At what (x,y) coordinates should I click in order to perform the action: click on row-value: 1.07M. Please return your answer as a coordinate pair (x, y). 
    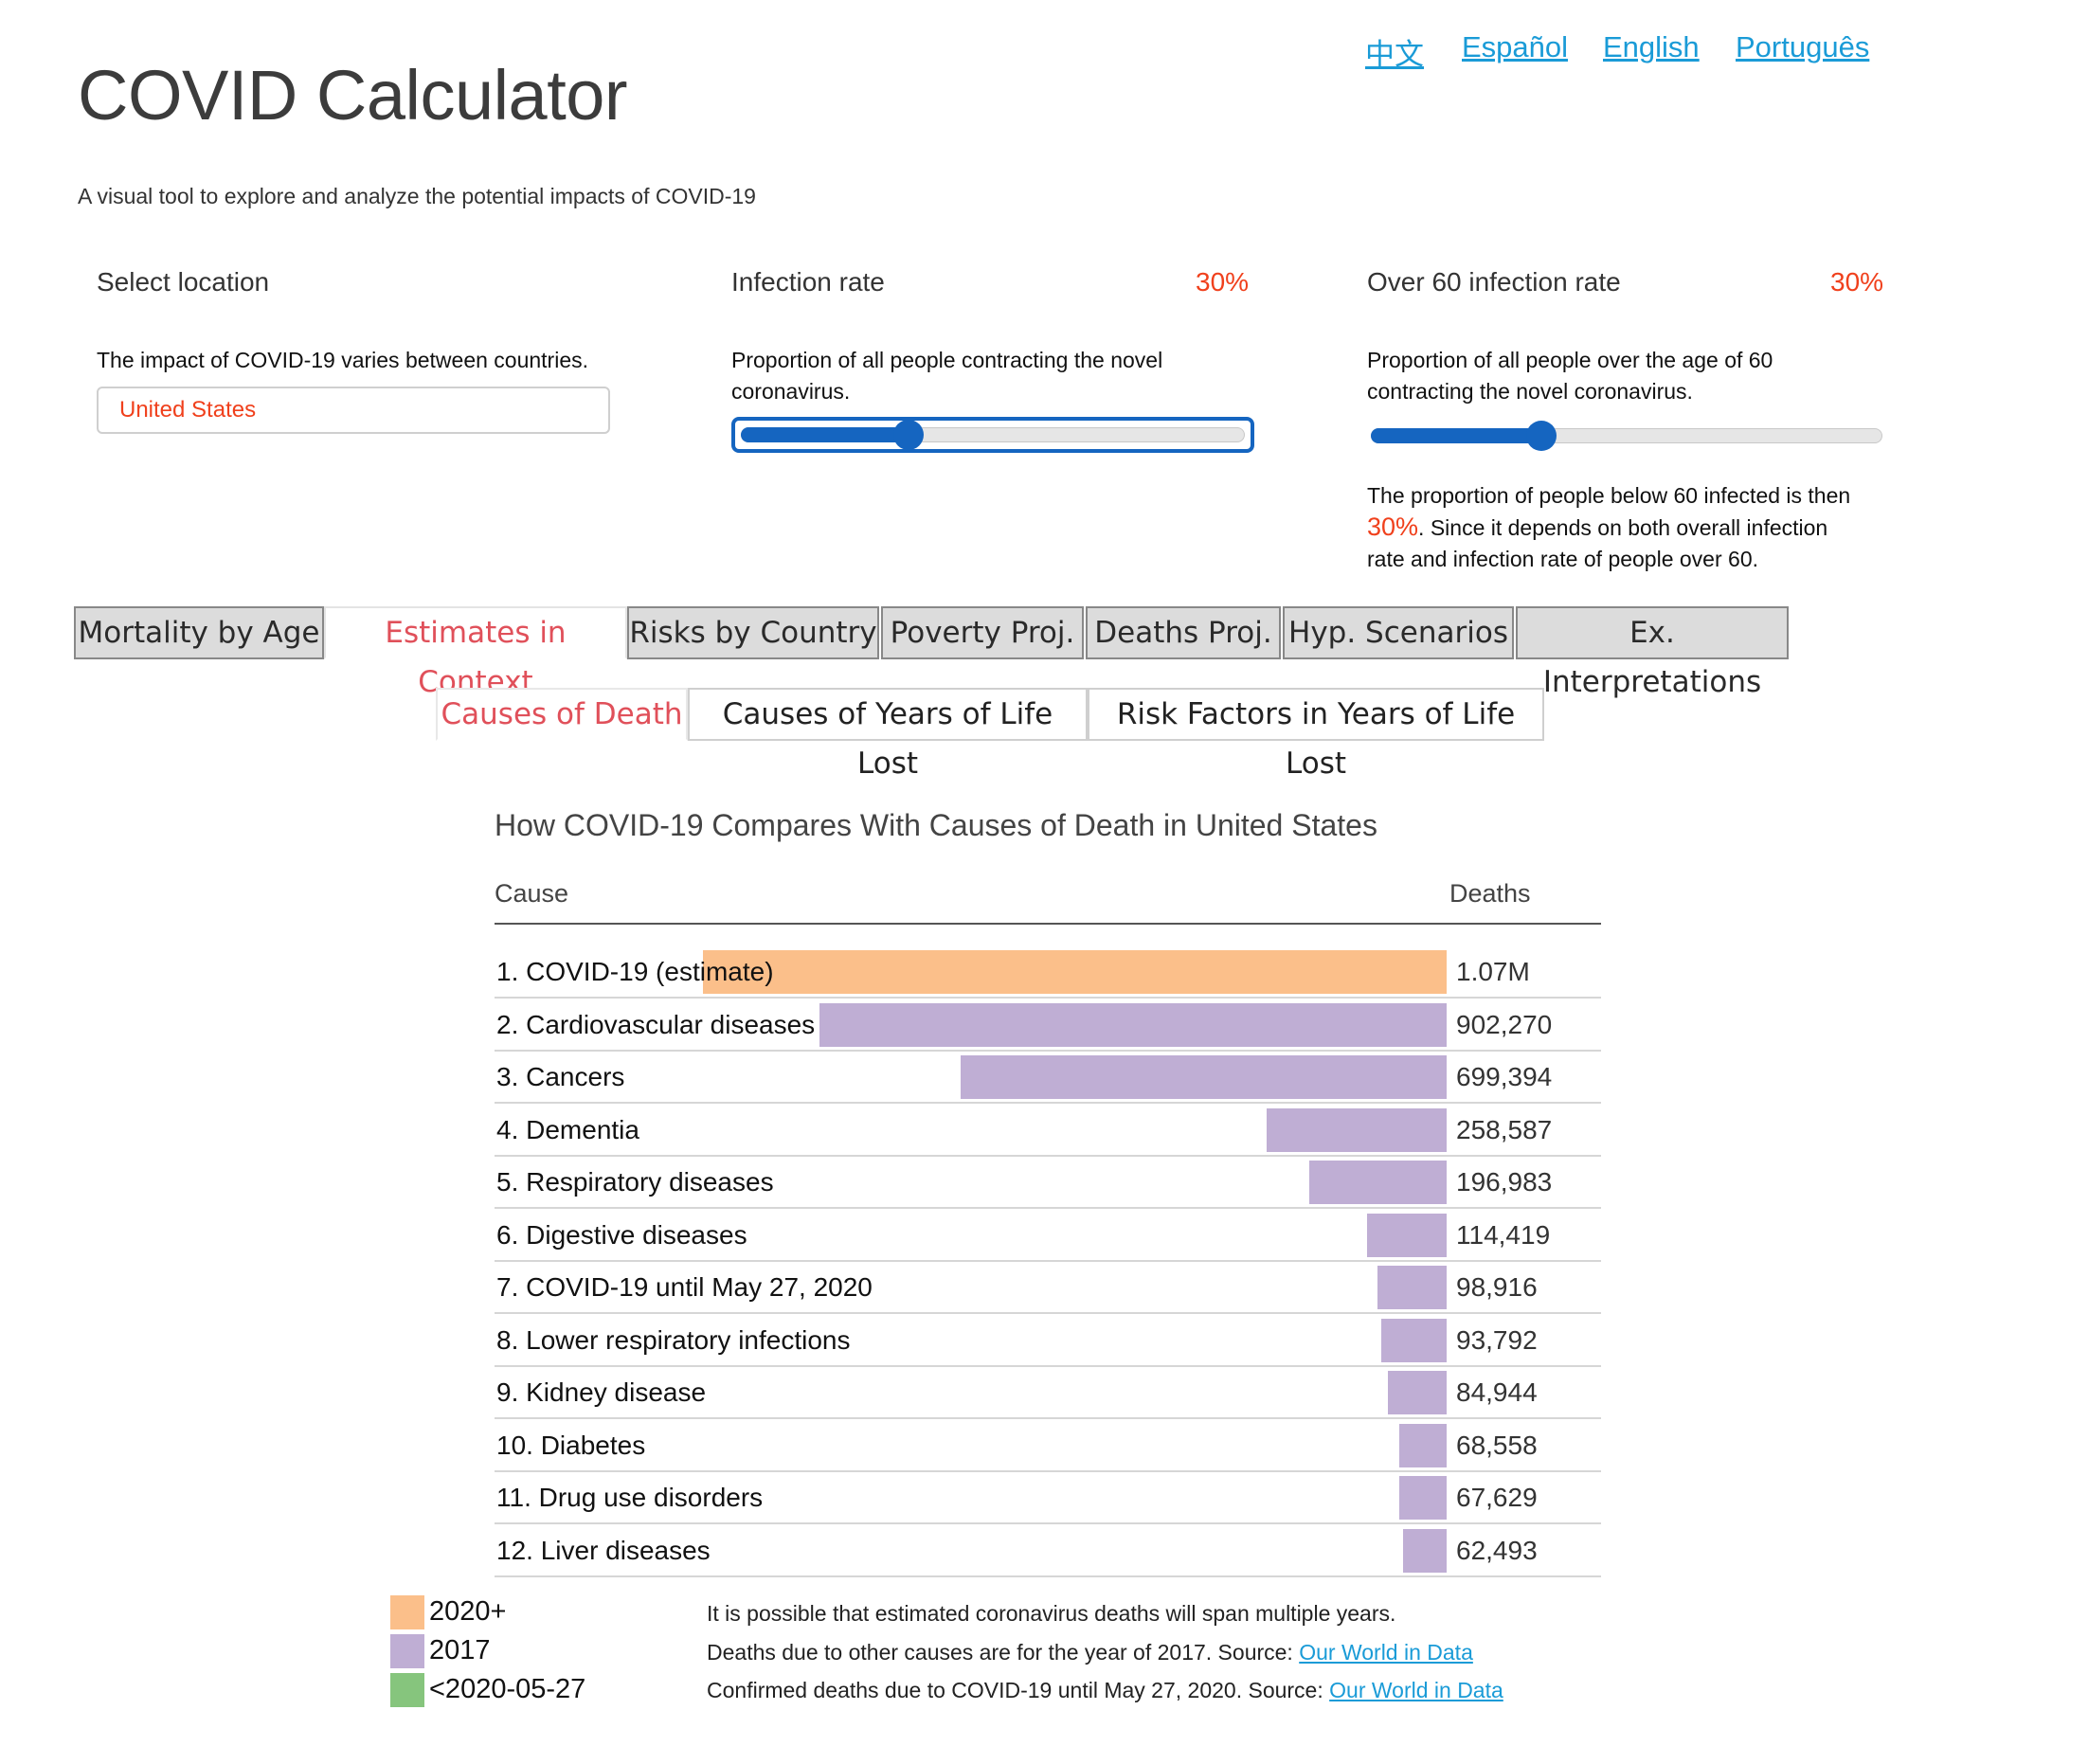
    Looking at the image, I should click on (1493, 971).